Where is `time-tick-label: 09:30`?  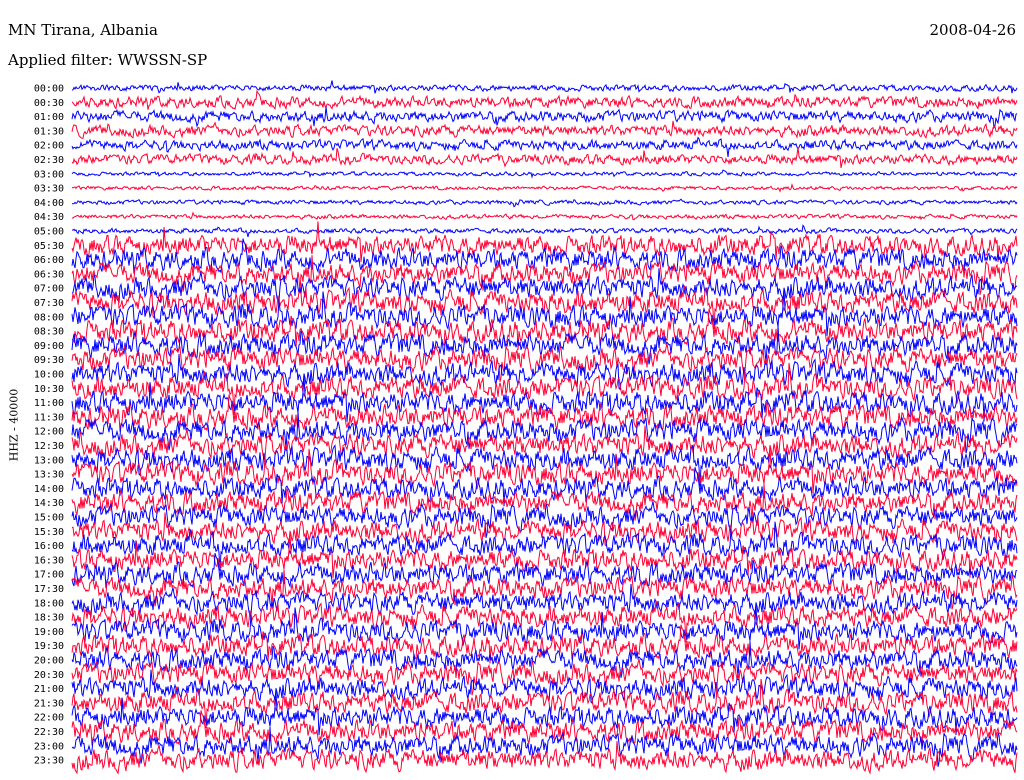 time-tick-label: 09:30 is located at coordinates (49, 360).